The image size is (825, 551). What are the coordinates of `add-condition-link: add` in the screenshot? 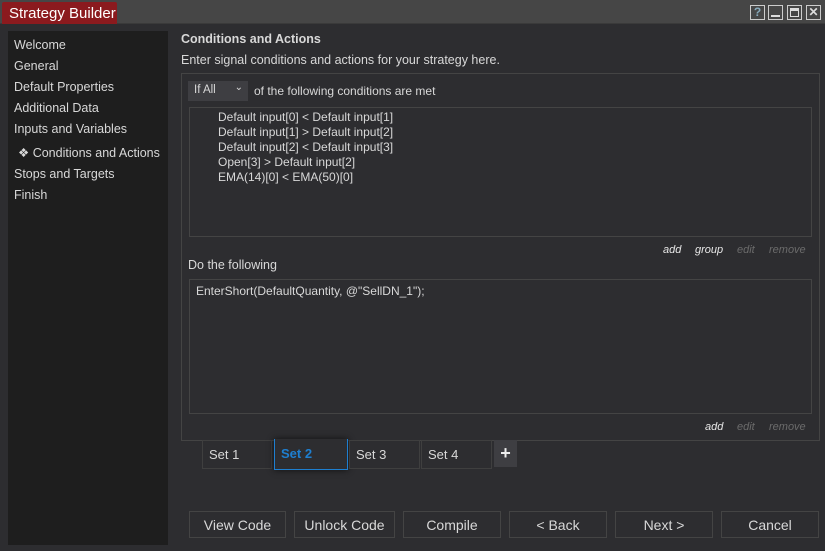 It's located at (672, 250).